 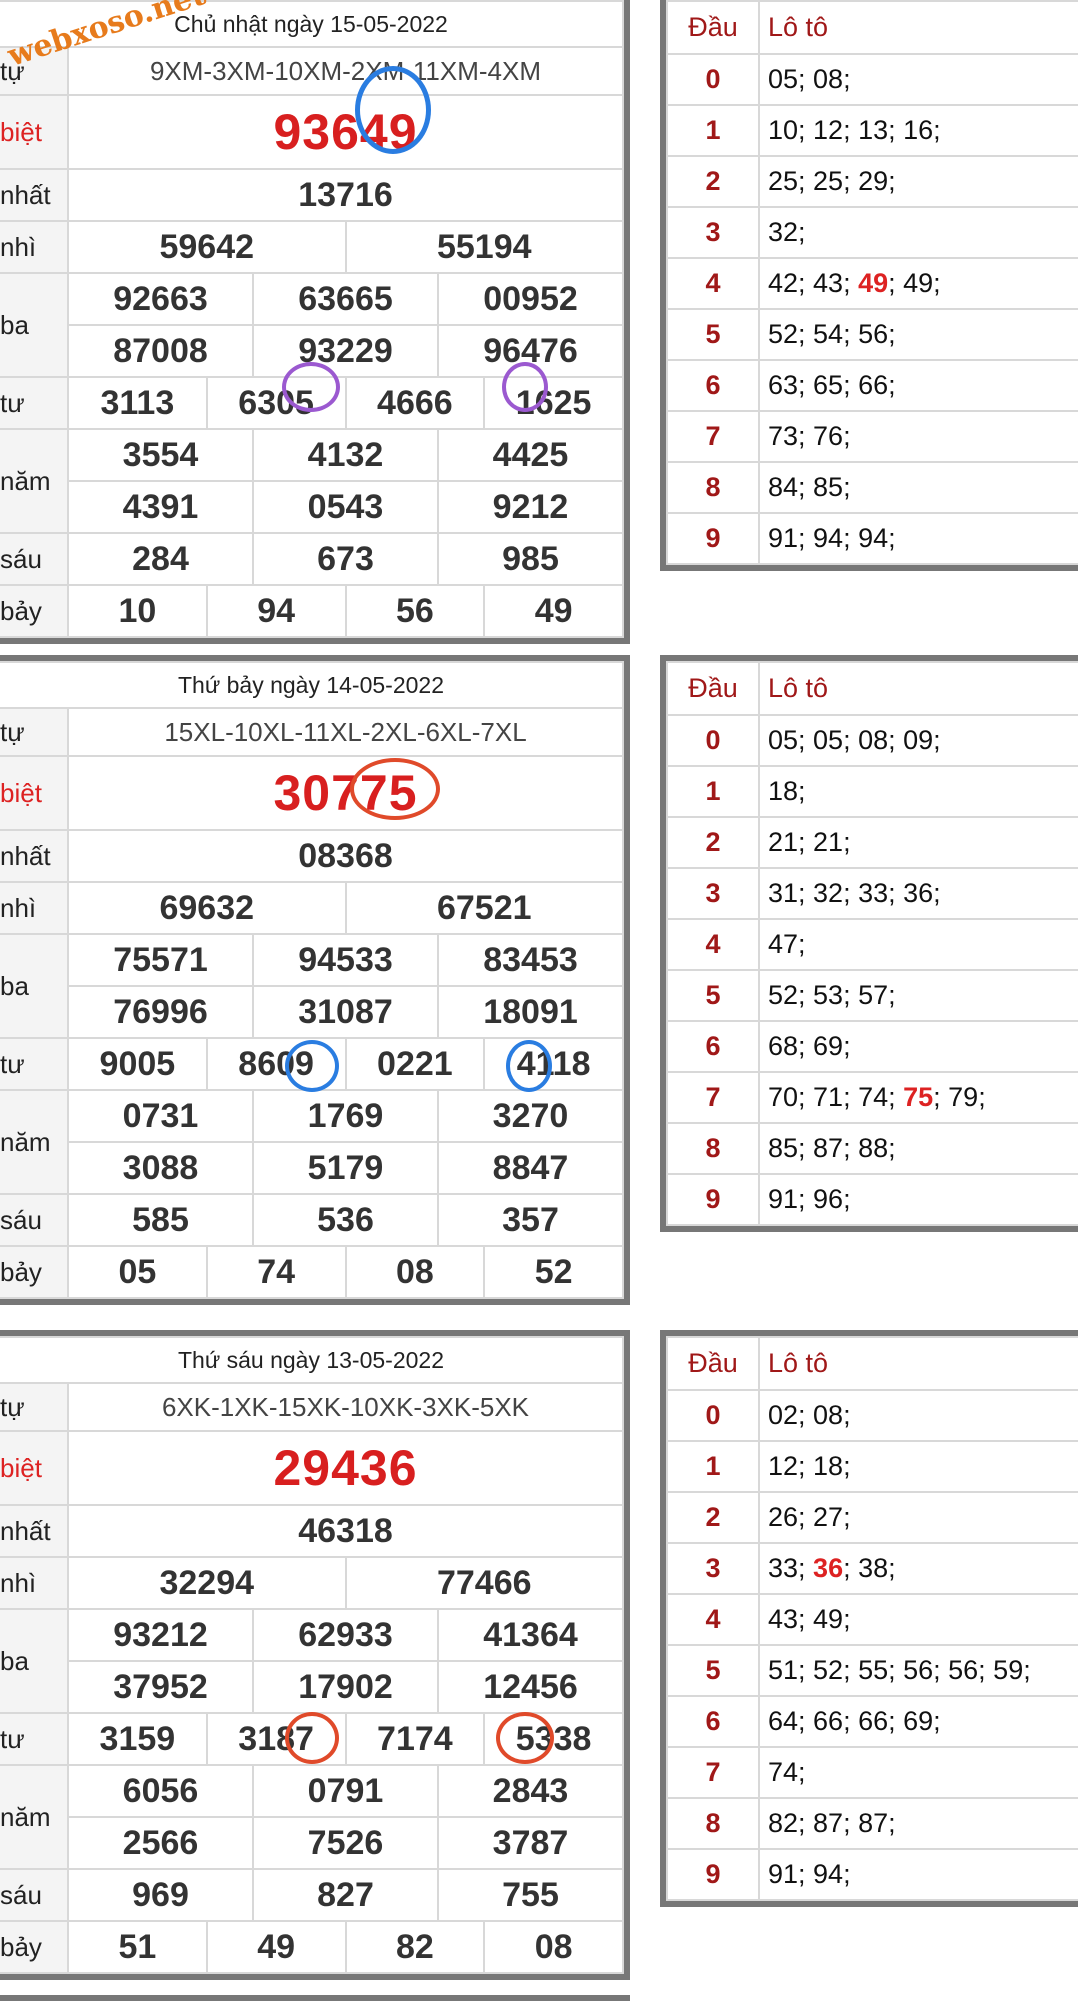 I want to click on prize-number: 62933, so click(x=345, y=1635).